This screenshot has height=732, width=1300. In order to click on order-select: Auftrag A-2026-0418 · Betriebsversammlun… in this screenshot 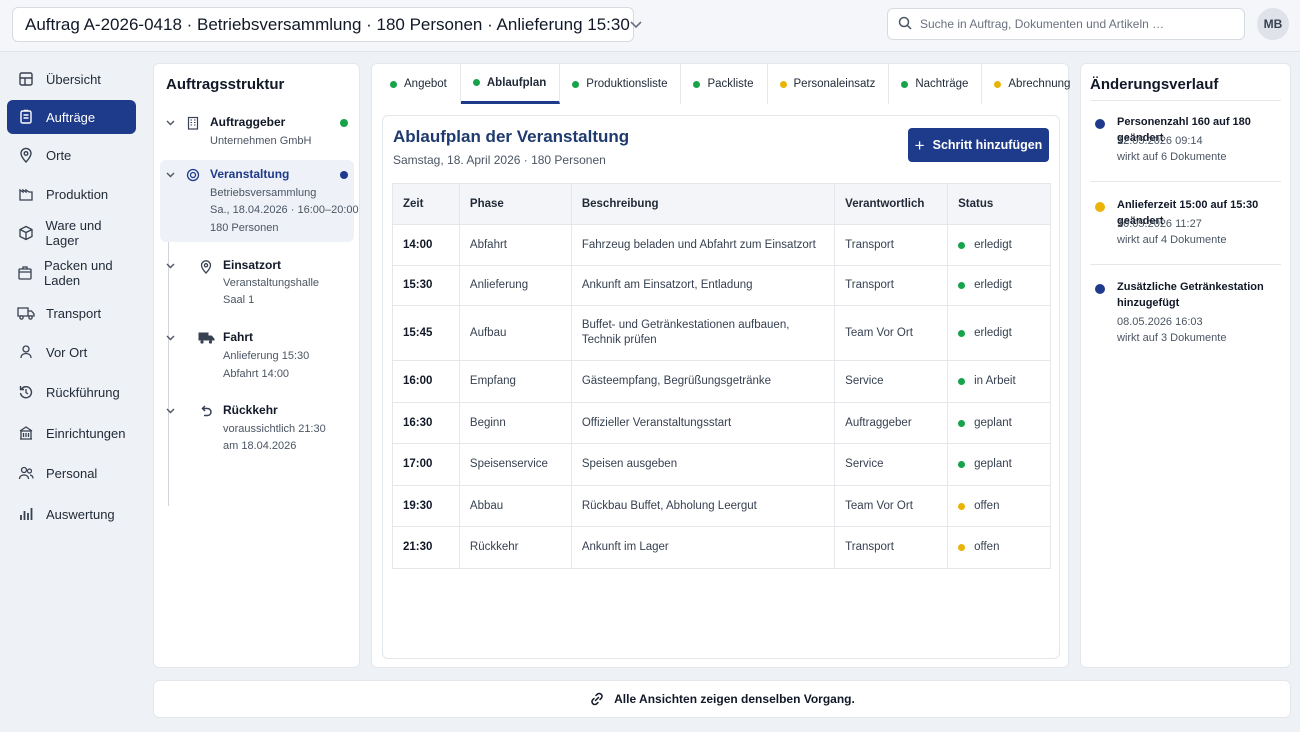, I will do `click(327, 24)`.